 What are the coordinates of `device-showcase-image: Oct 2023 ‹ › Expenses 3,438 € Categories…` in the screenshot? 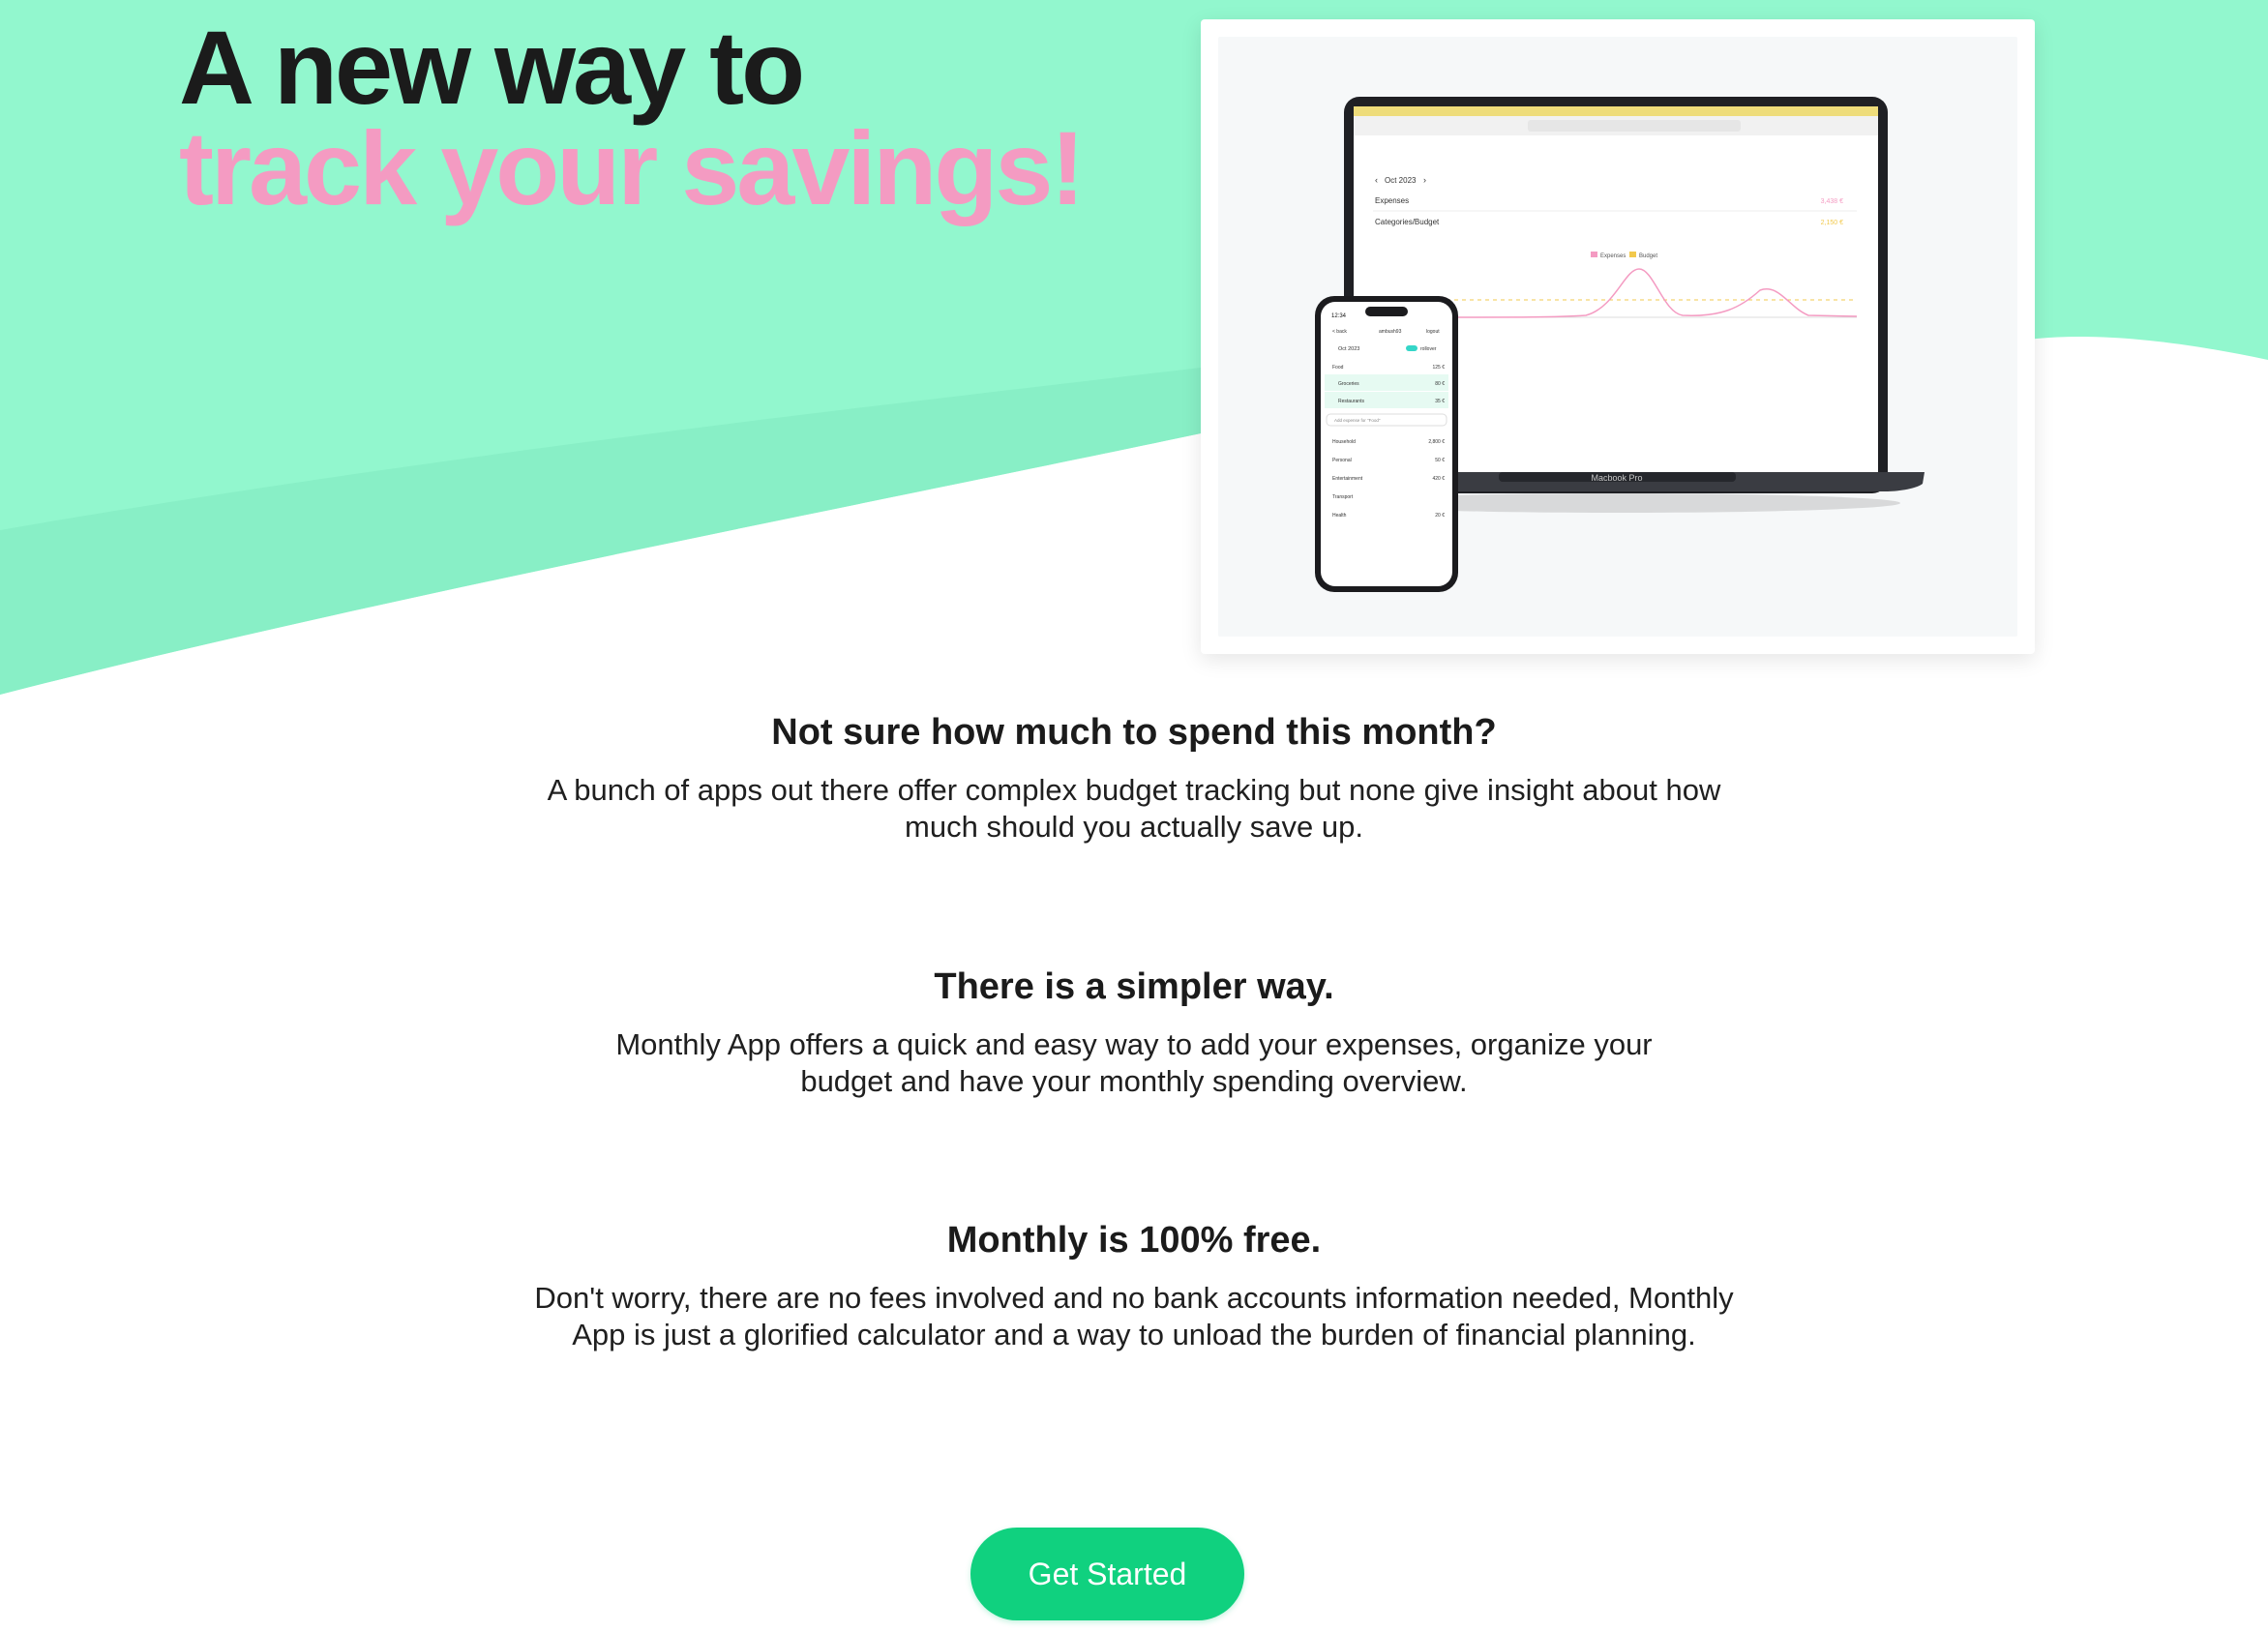 It's located at (1617, 337).